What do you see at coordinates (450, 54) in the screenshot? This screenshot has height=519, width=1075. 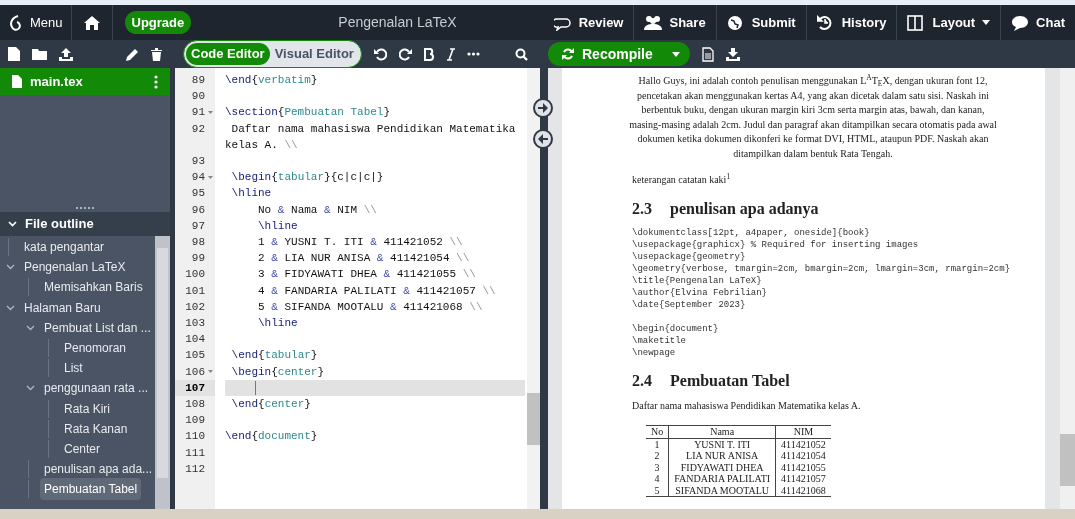 I see `italic-icon` at bounding box center [450, 54].